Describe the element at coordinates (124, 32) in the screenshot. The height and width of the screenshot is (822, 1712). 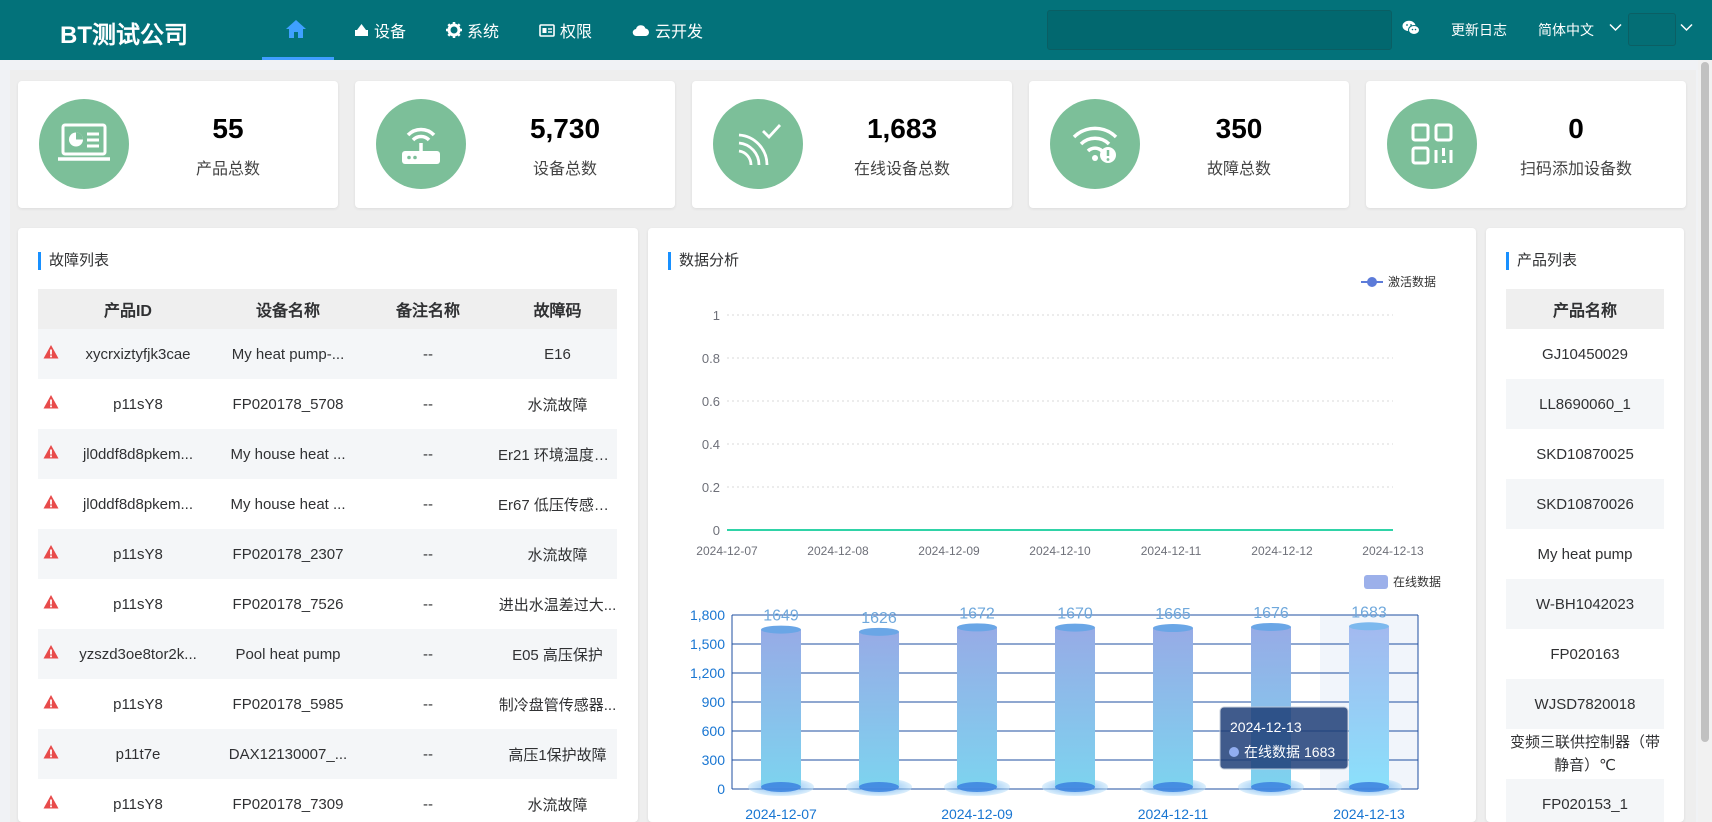
I see `company-brand: BT测试公司` at that location.